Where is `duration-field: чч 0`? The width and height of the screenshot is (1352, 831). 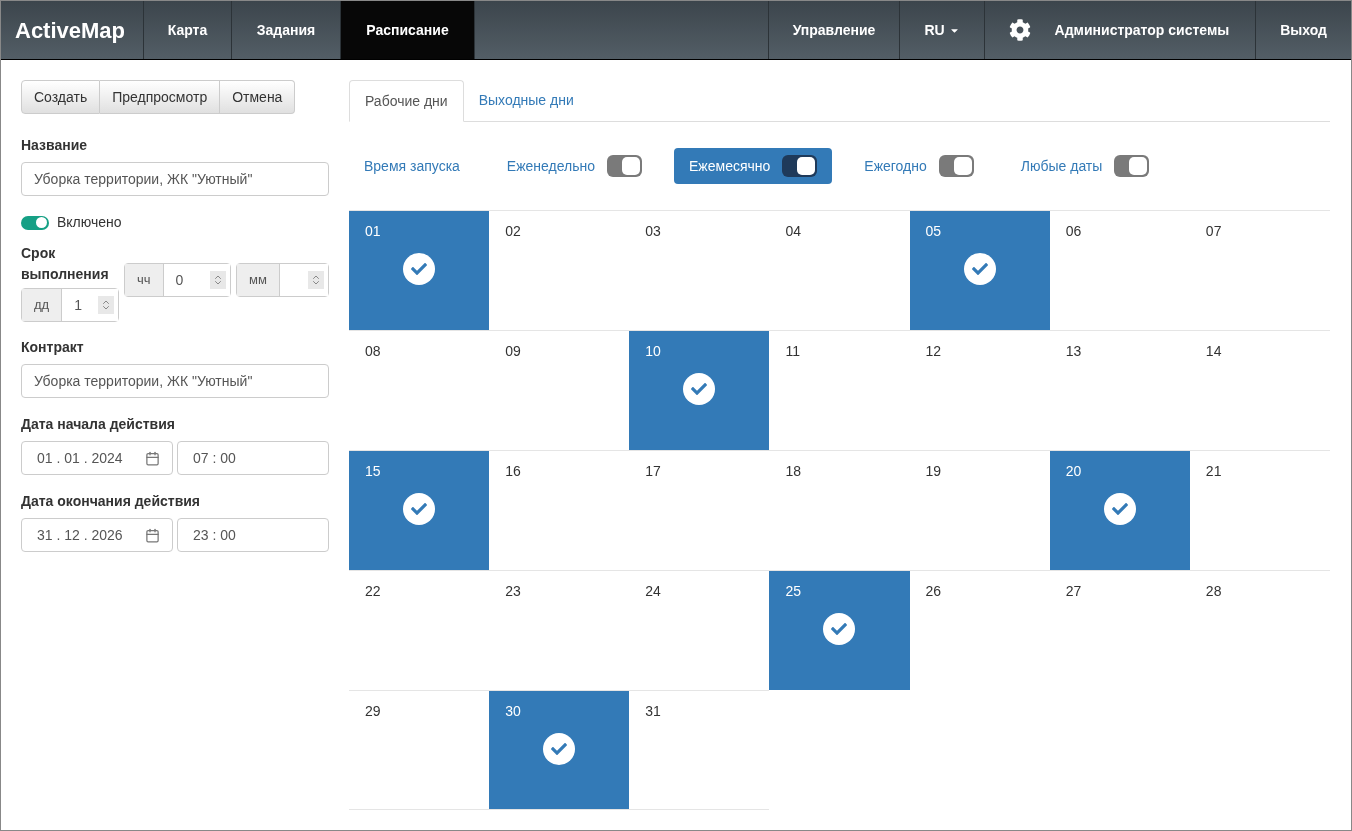 duration-field: чч 0 is located at coordinates (177, 280).